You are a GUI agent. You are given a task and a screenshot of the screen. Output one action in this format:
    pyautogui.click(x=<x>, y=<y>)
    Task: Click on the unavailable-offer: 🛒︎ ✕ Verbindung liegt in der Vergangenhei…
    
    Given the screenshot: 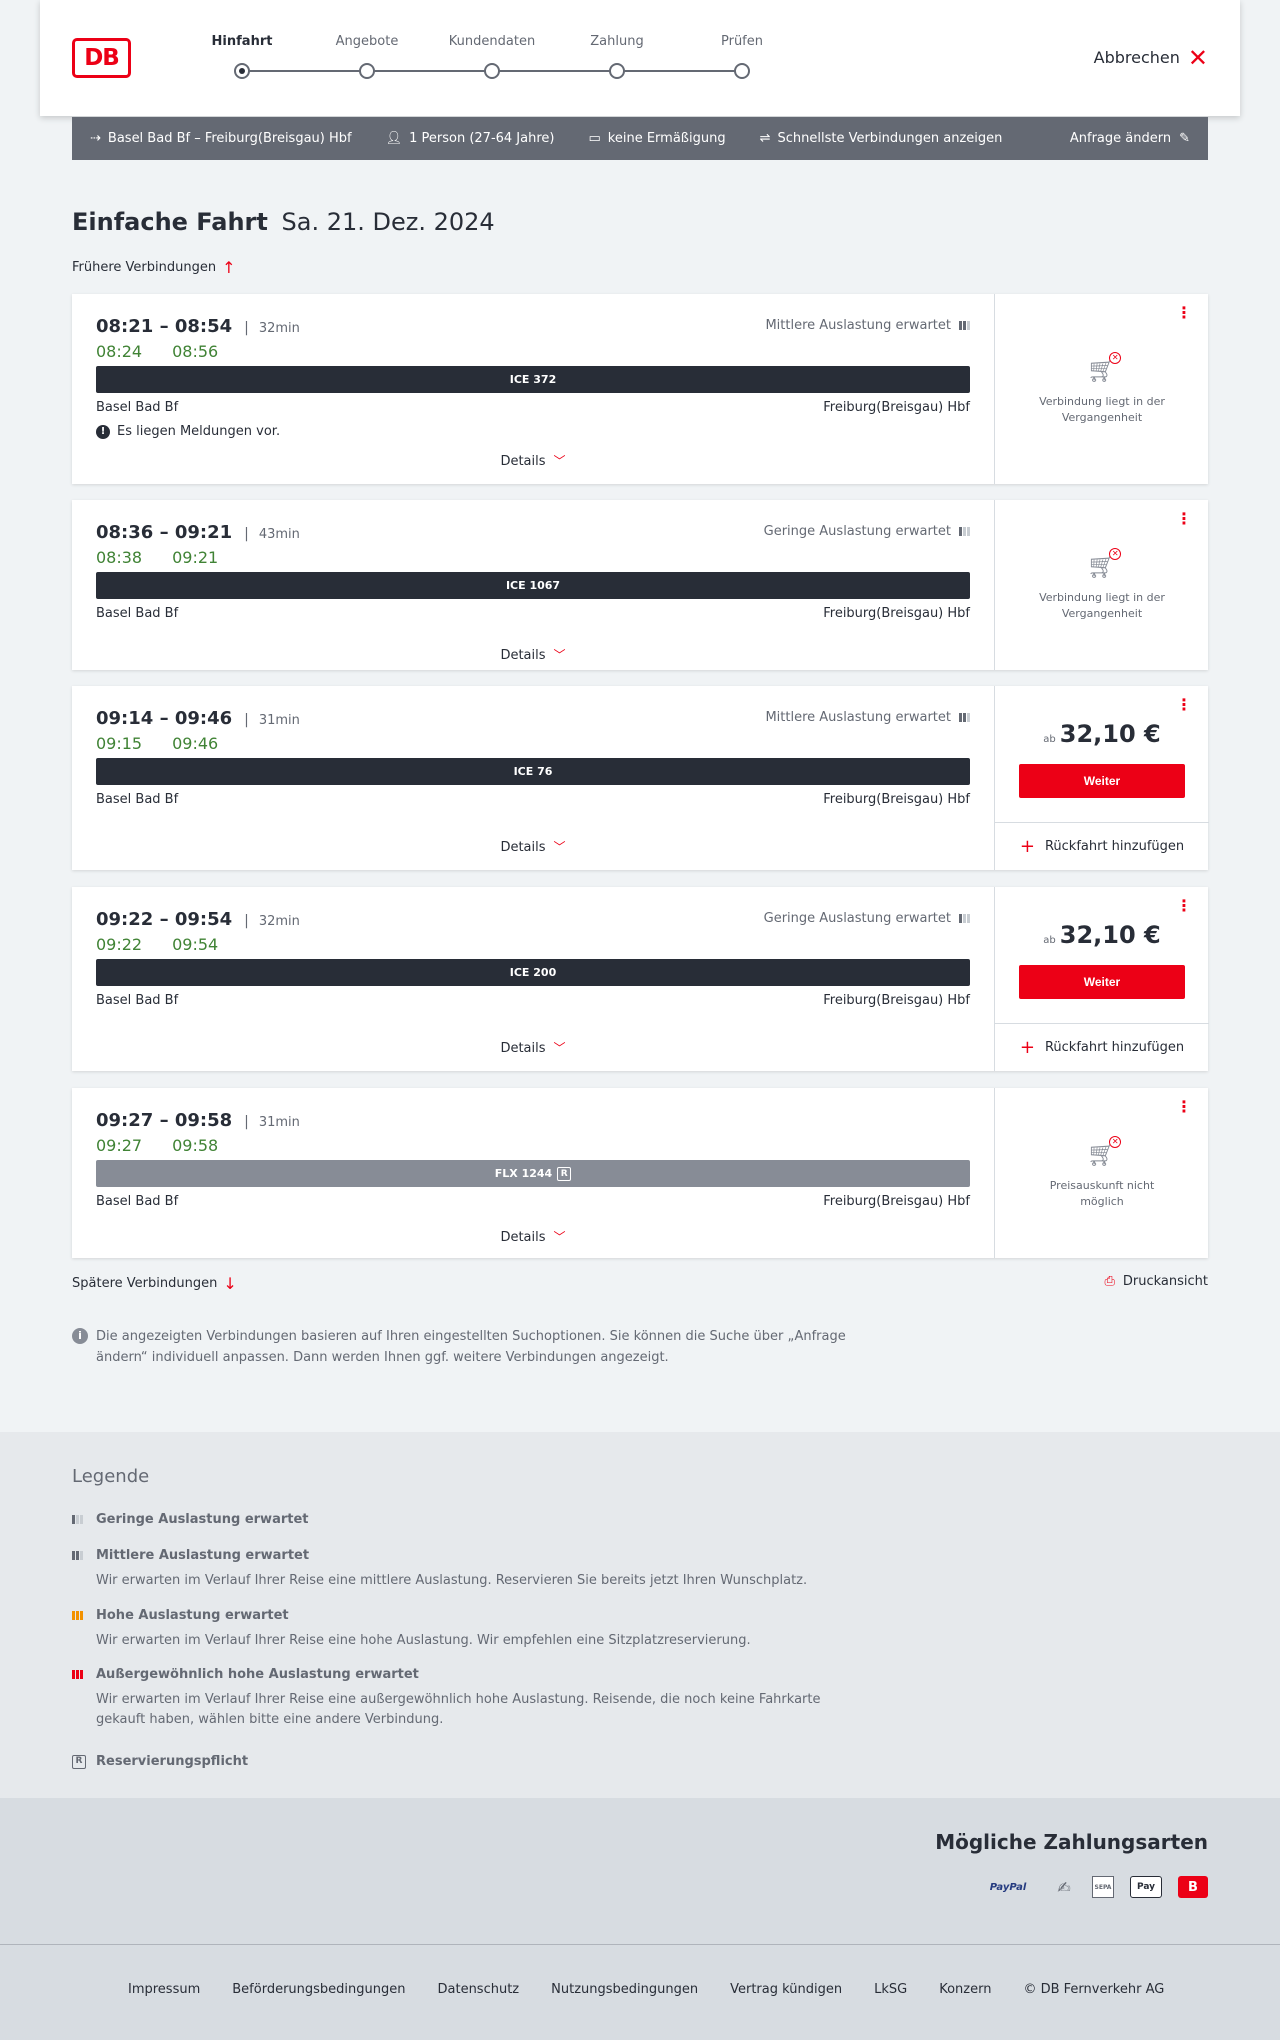 What is the action you would take?
    pyautogui.click(x=1102, y=585)
    